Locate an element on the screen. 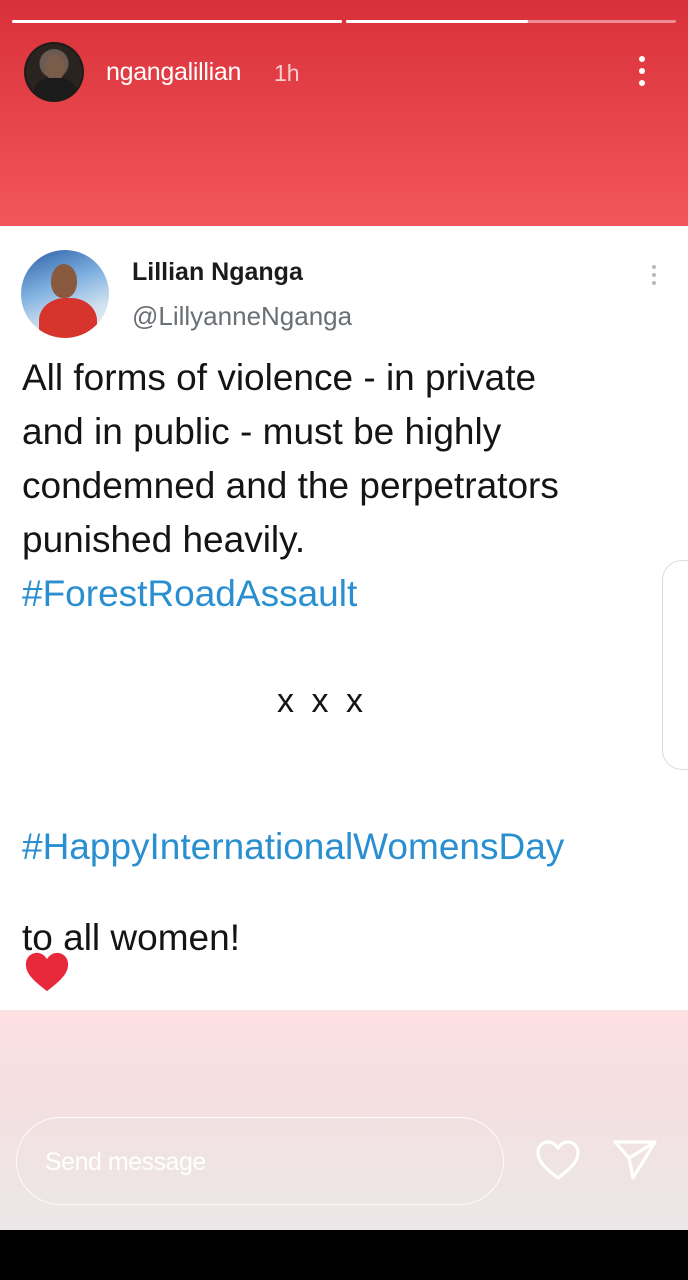 This screenshot has width=688, height=1280. tweet-closing: to all women! is located at coordinates (131, 937).